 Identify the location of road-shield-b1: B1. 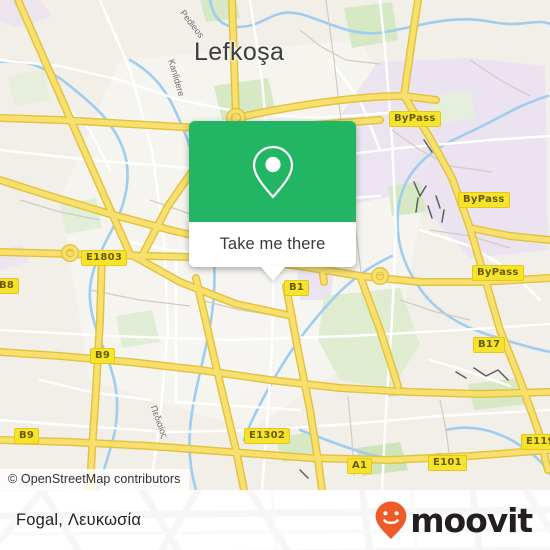
(297, 288).